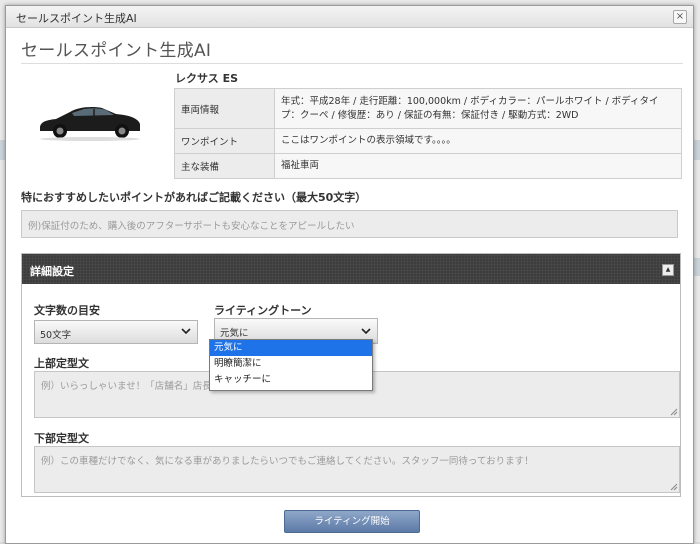 This screenshot has width=700, height=544. Describe the element at coordinates (56, 335) in the screenshot. I see `char-count-value: 50文字` at that location.